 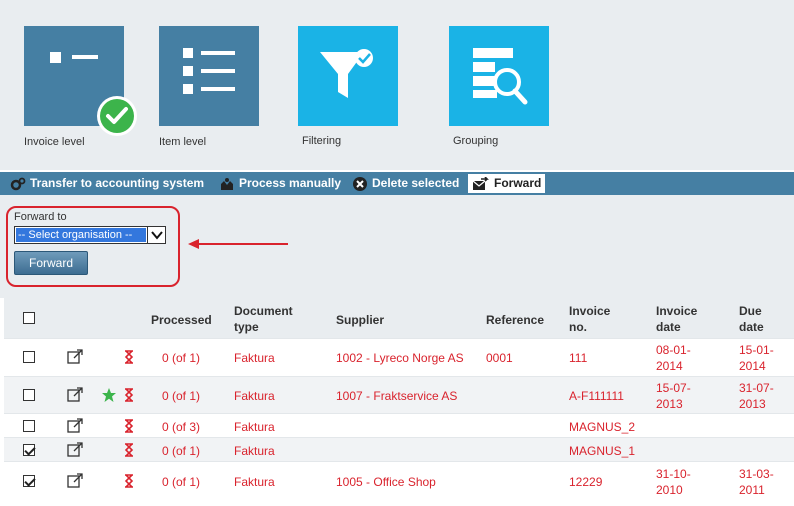 What do you see at coordinates (209, 76) in the screenshot?
I see `tile-item-level` at bounding box center [209, 76].